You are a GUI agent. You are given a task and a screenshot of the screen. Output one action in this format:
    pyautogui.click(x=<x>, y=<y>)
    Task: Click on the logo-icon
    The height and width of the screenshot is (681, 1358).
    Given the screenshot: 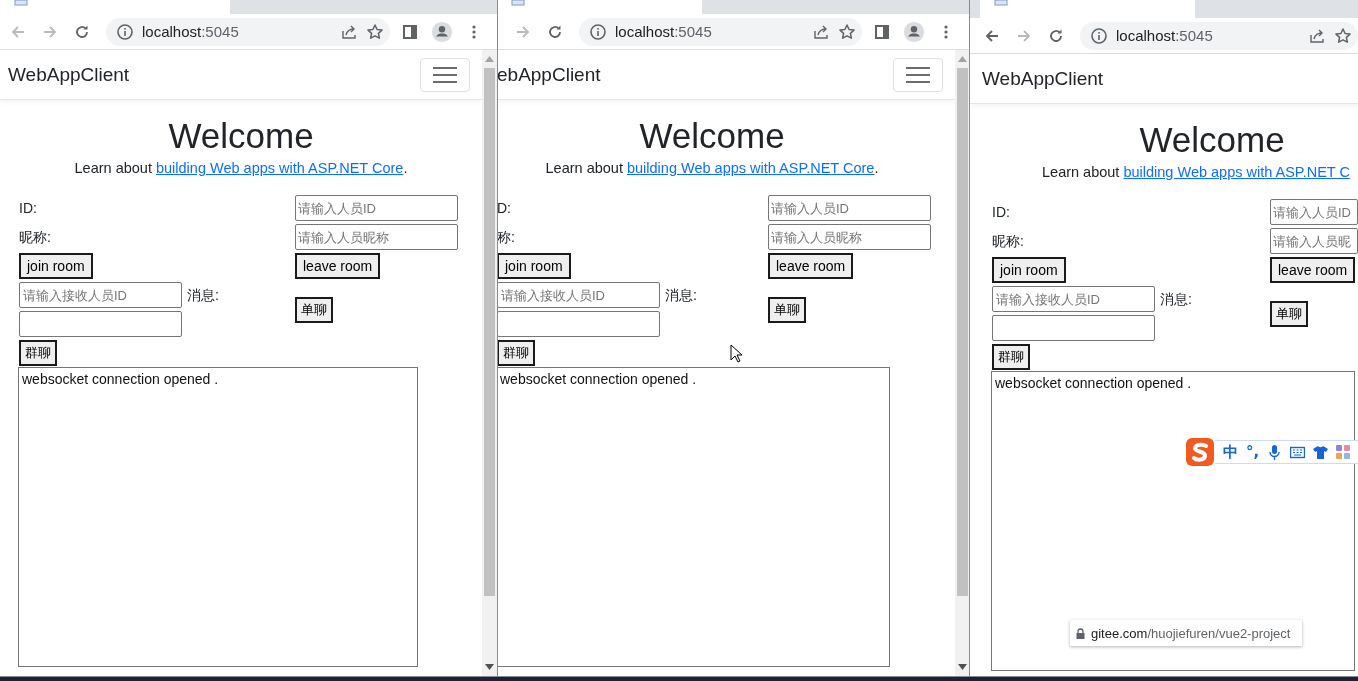 What is the action you would take?
    pyautogui.click(x=1200, y=452)
    